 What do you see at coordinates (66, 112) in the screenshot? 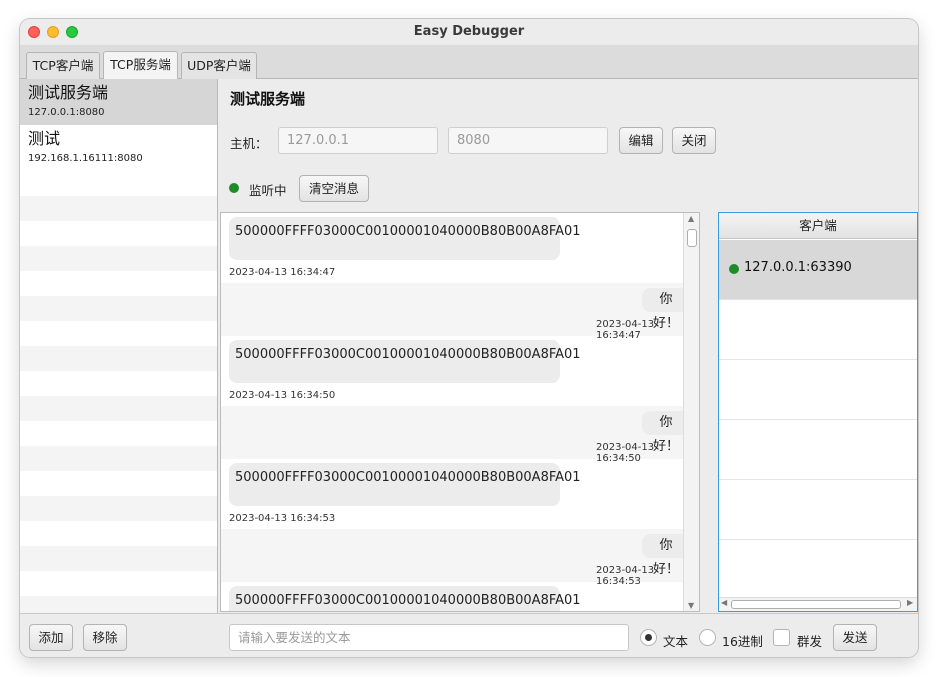
I see `server-address: 127.0.0.1:8080` at bounding box center [66, 112].